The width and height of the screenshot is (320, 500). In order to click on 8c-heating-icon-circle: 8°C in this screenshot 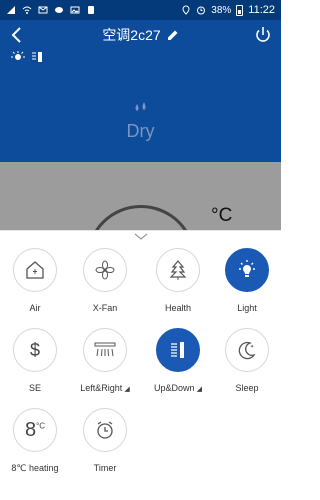, I will do `click(35, 430)`.